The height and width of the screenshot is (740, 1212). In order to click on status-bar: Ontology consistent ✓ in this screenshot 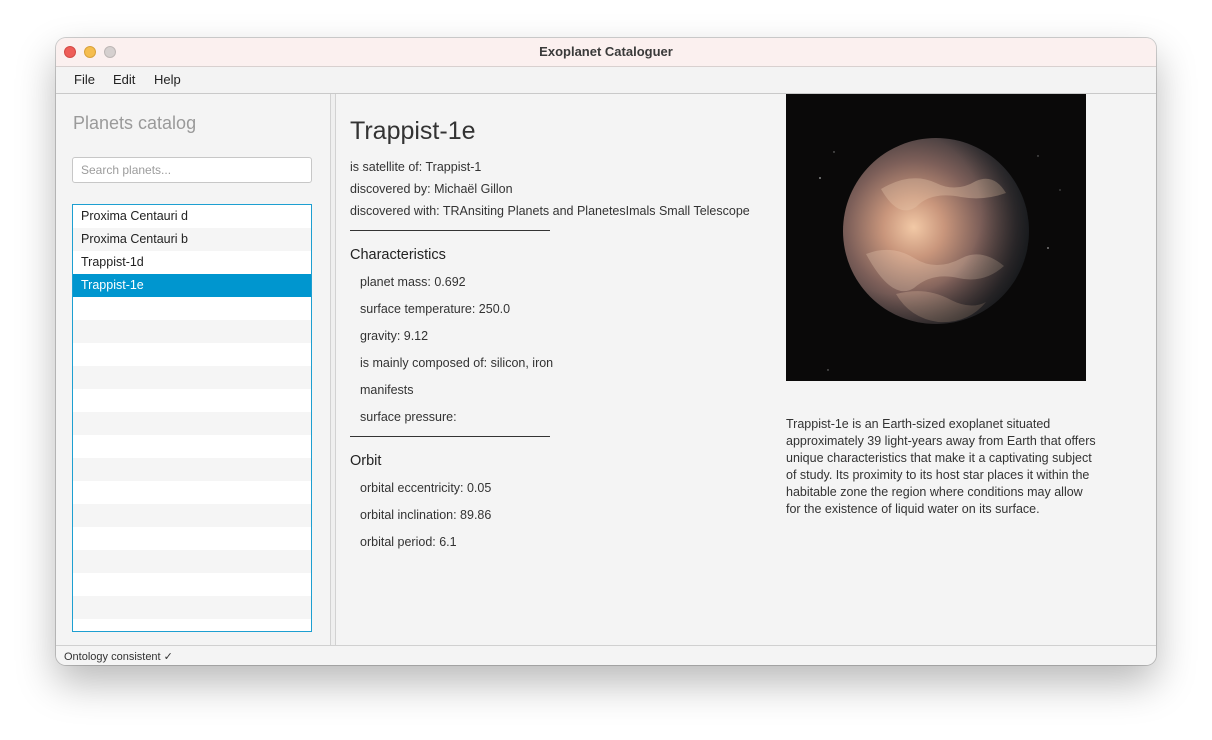, I will do `click(606, 655)`.